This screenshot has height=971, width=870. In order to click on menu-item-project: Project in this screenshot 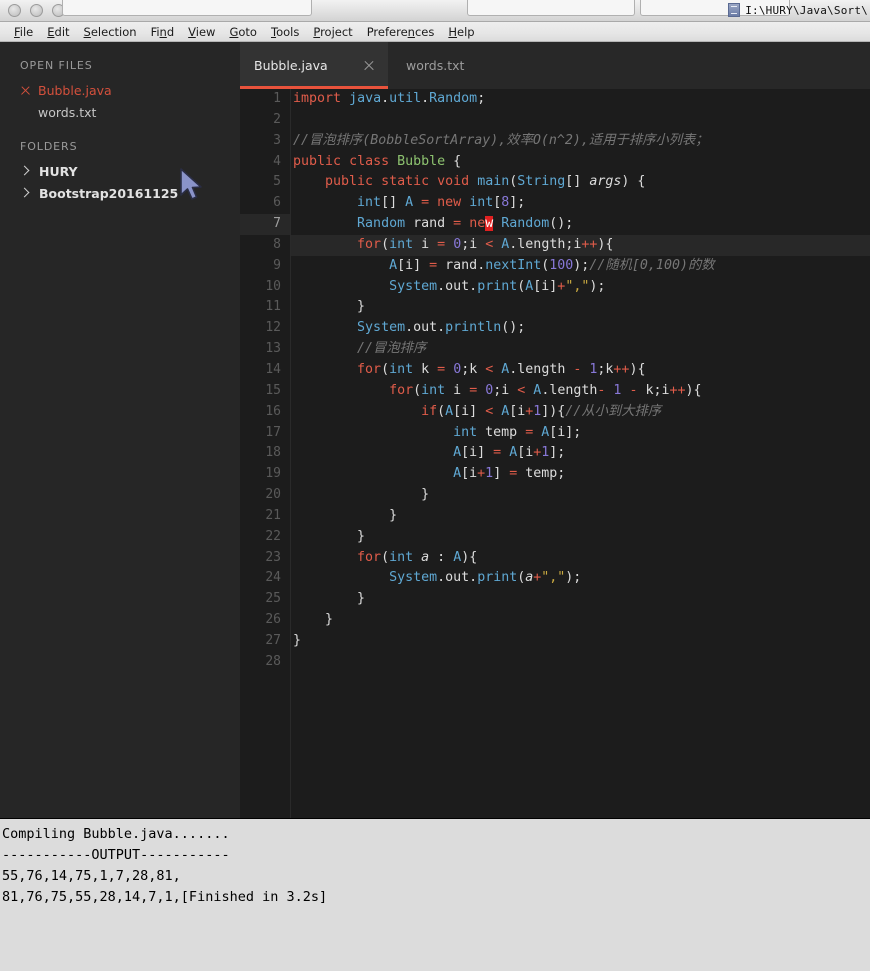, I will do `click(332, 32)`.